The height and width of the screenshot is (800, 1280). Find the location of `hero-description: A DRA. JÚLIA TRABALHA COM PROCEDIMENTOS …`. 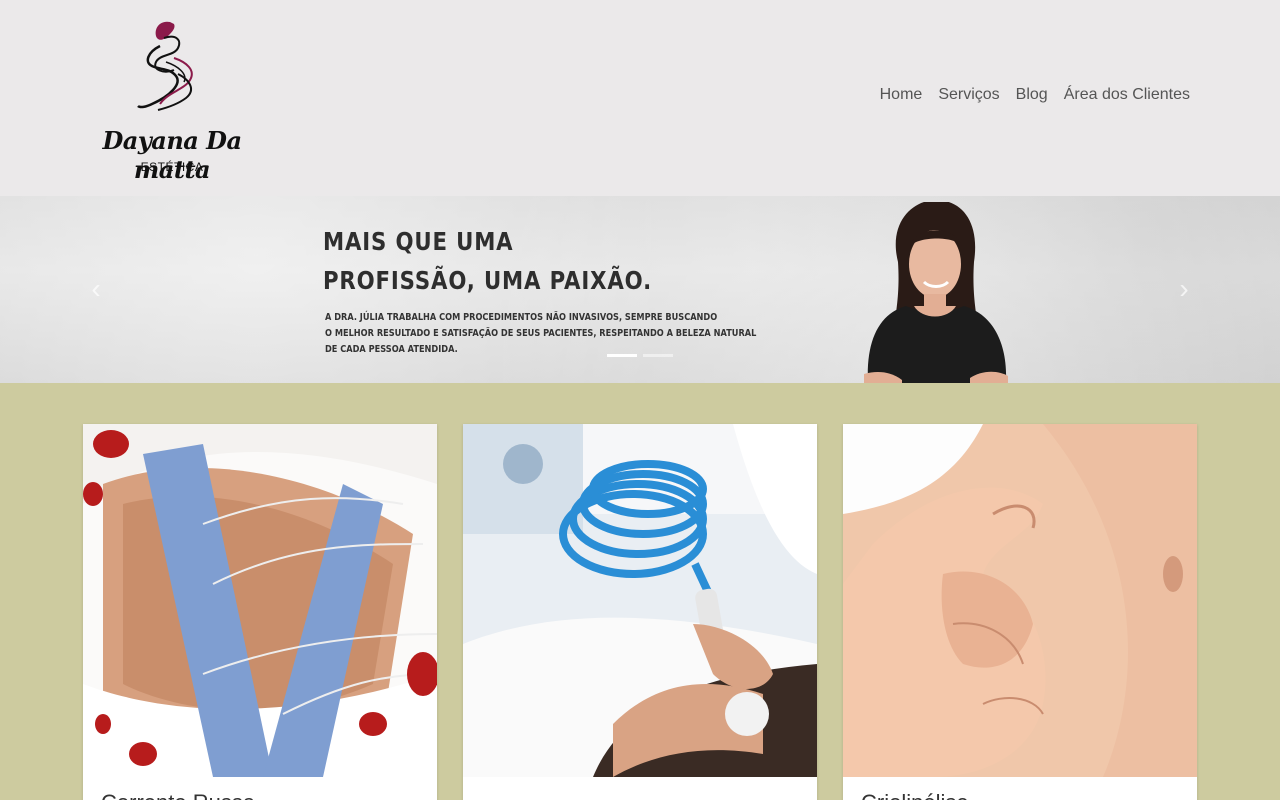

hero-description: A DRA. JÚLIA TRABALHA COM PROCEDIMENTOS … is located at coordinates (540, 334).